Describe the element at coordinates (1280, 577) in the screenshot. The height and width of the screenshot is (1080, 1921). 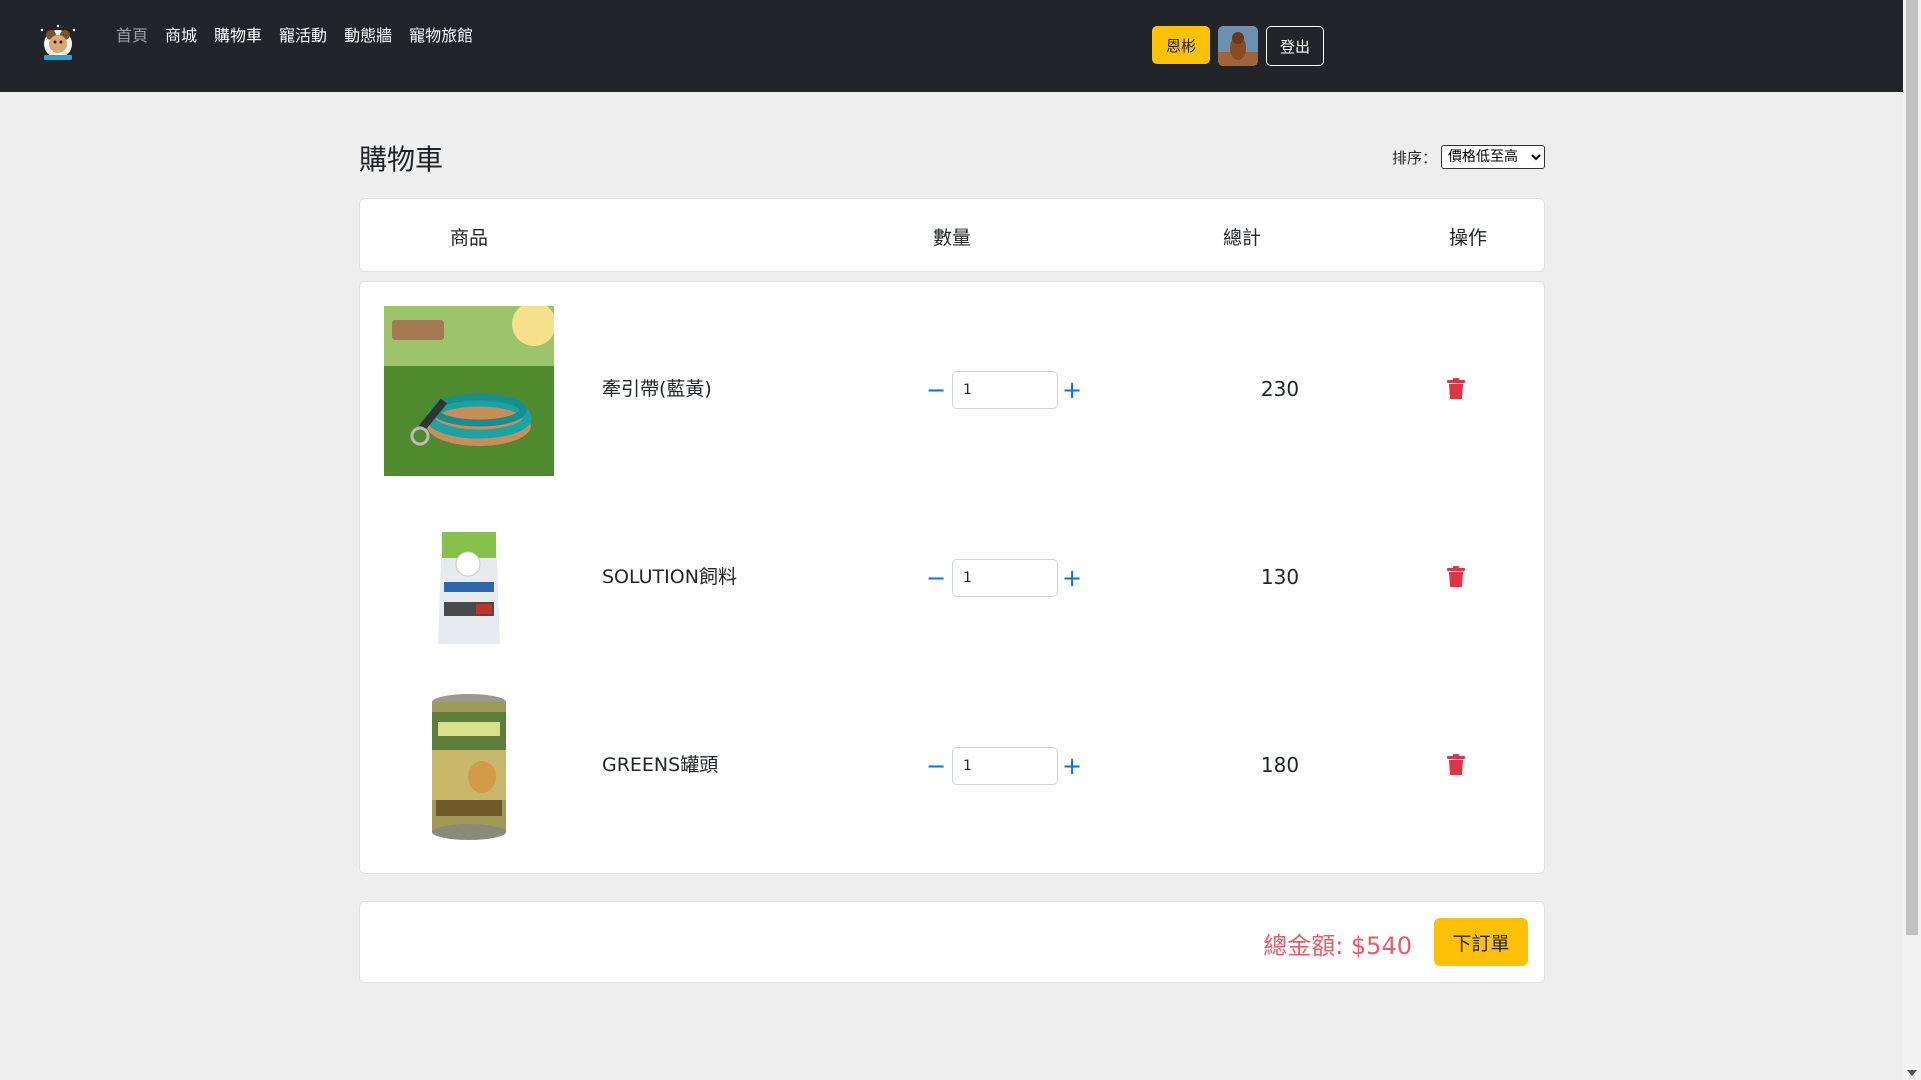
I see `item-total: 130` at that location.